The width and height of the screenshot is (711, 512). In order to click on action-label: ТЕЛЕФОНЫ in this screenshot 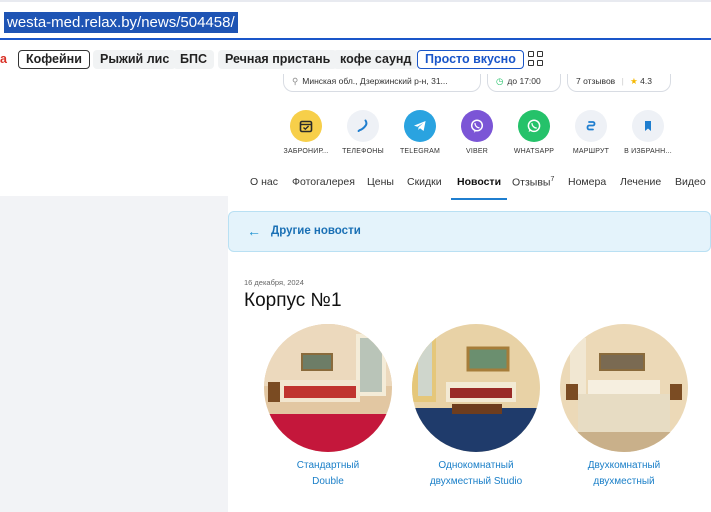, I will do `click(363, 151)`.